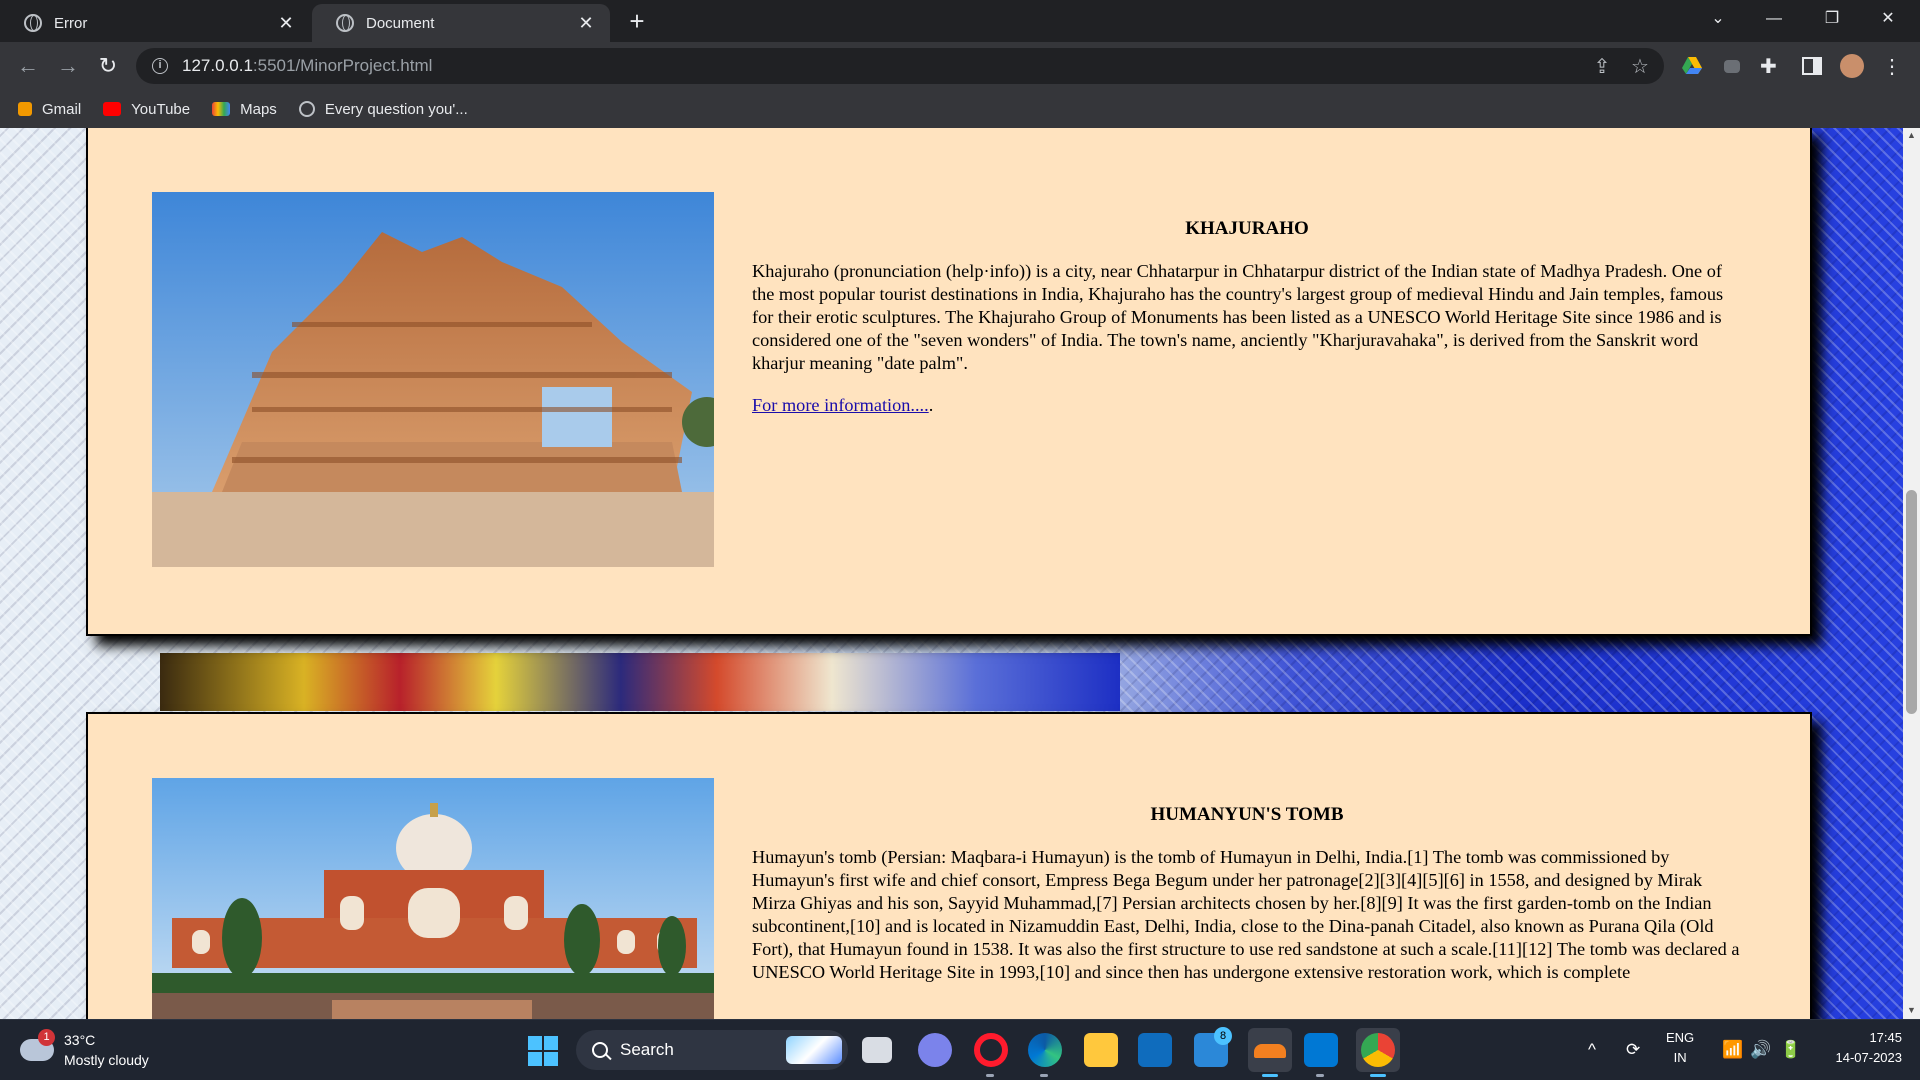 The width and height of the screenshot is (1920, 1080). Describe the element at coordinates (1680, 1037) in the screenshot. I see `lang-line-1: ENG` at that location.